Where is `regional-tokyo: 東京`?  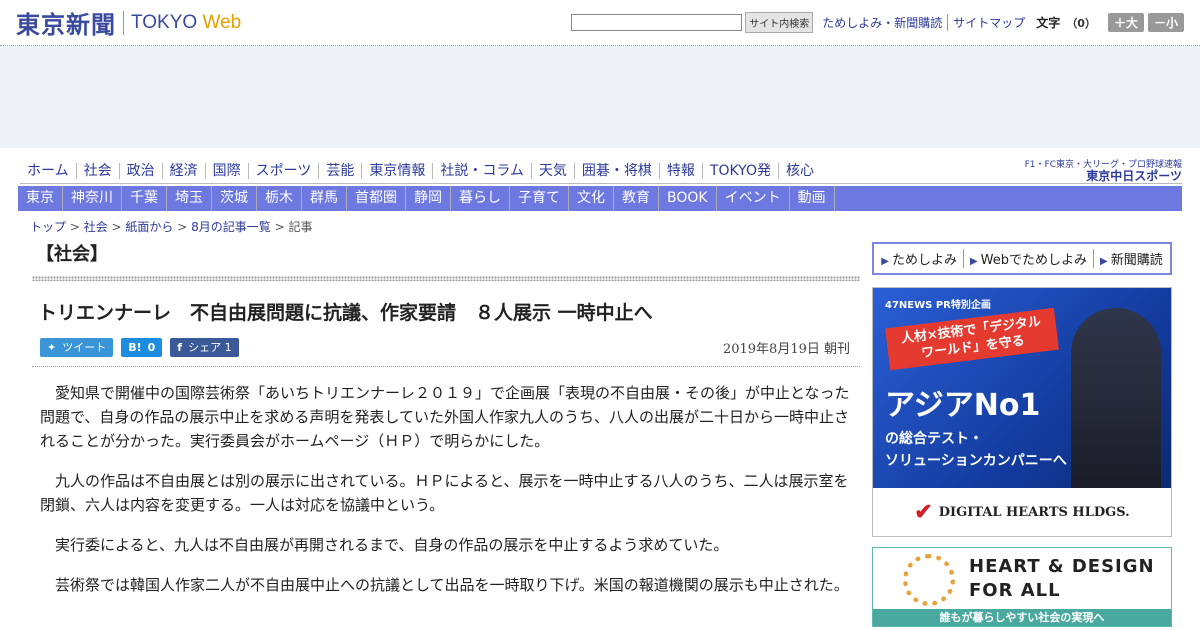
regional-tokyo: 東京 is located at coordinates (40, 198).